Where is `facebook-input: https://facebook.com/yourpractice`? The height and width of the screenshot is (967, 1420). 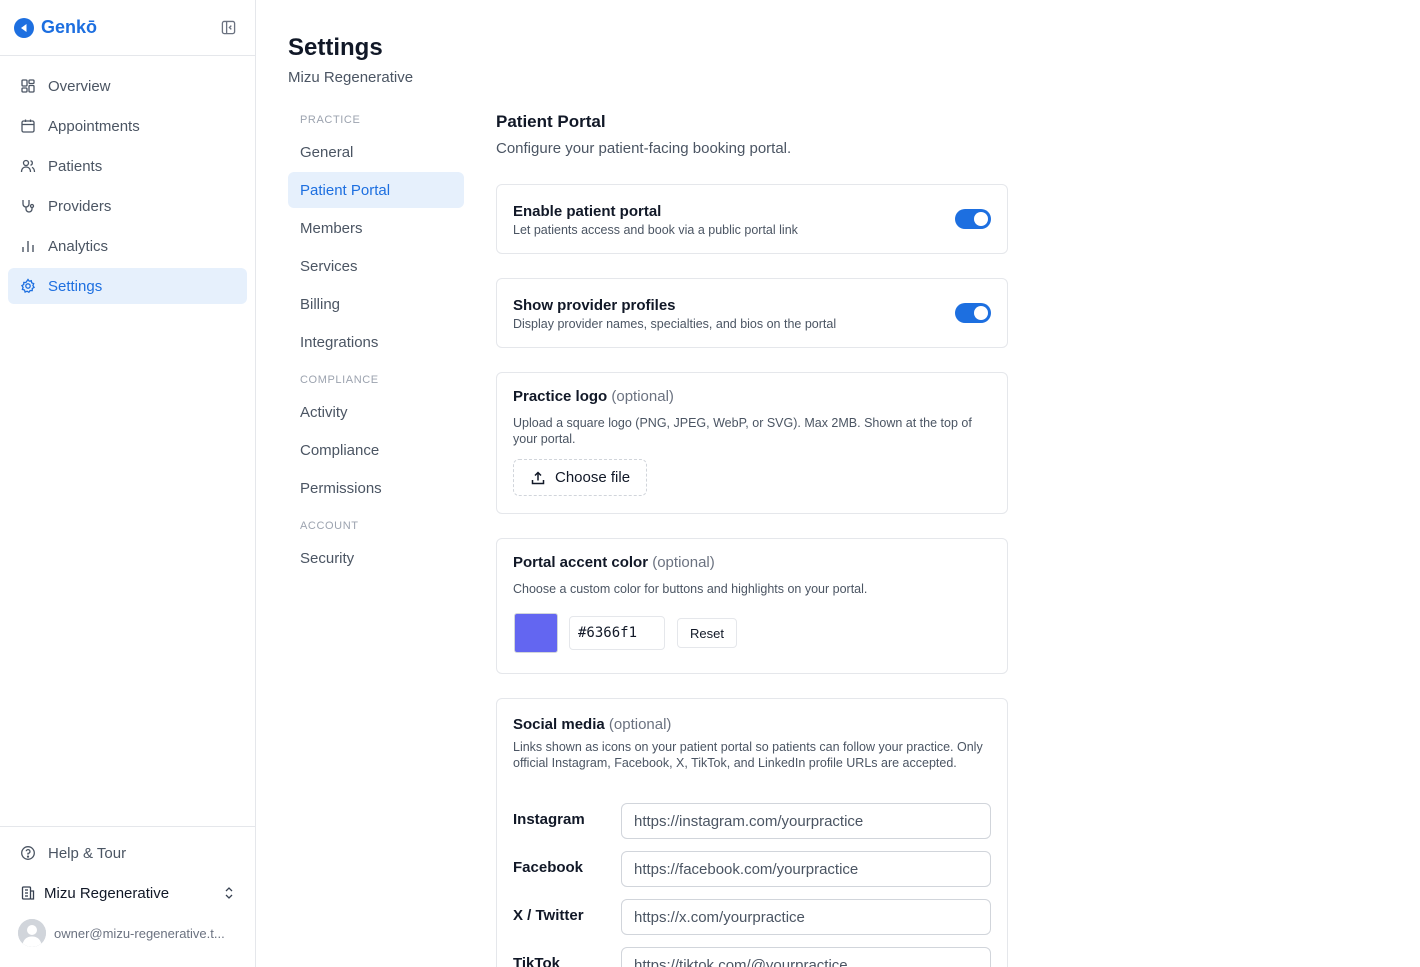
facebook-input: https://facebook.com/yourpractice is located at coordinates (806, 869).